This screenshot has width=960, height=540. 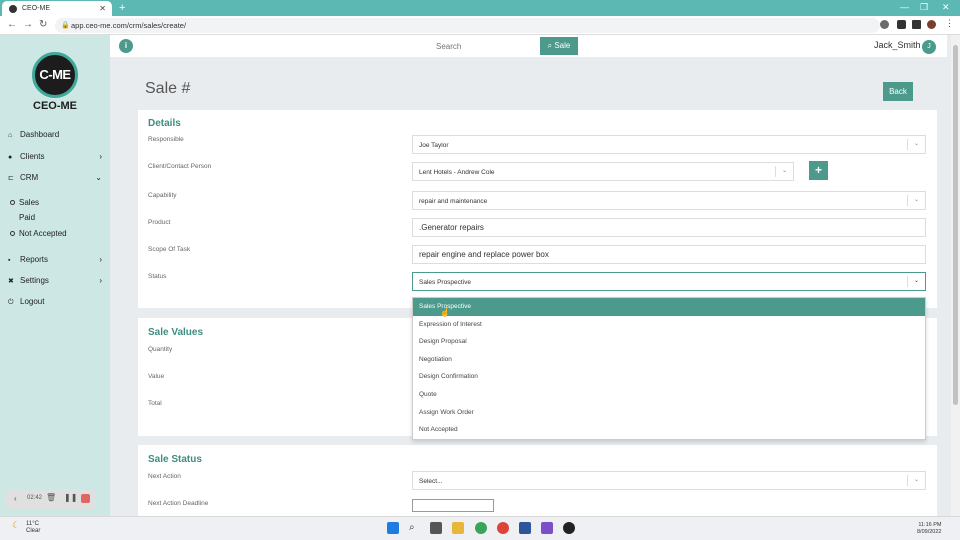 I want to click on sidepanel-icon, so click(x=916, y=24).